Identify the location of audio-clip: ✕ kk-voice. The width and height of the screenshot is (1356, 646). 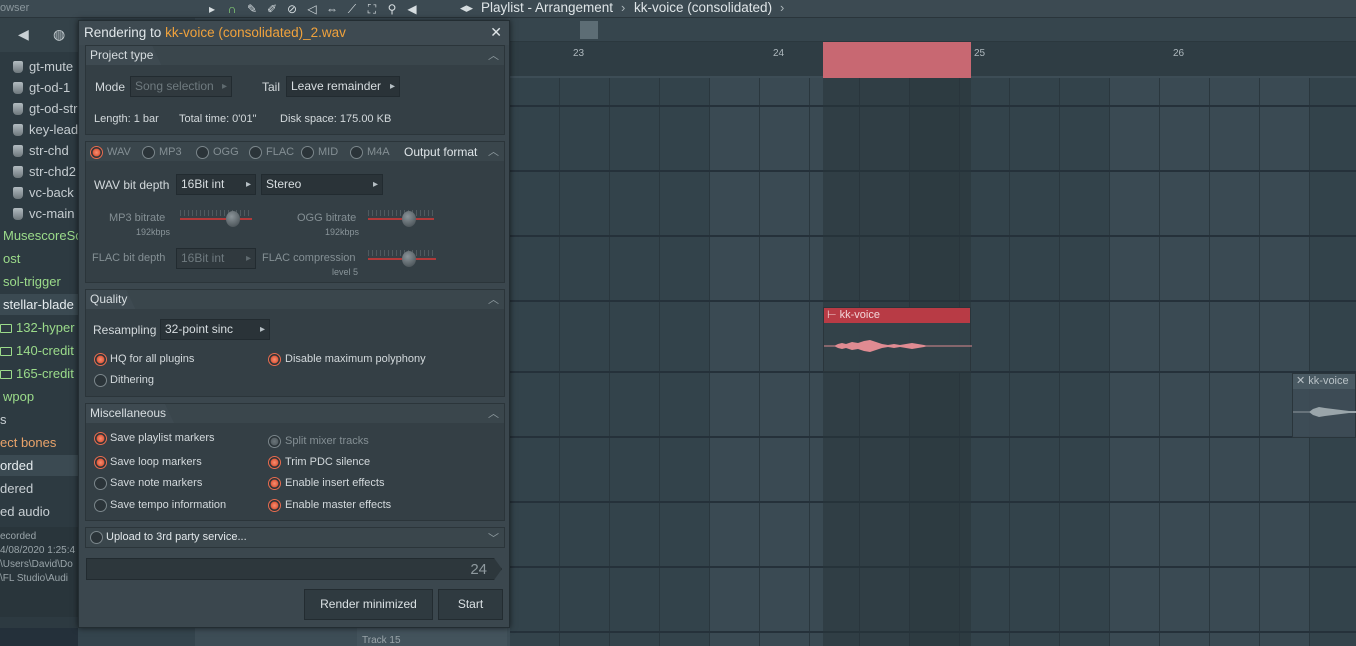
(1324, 405).